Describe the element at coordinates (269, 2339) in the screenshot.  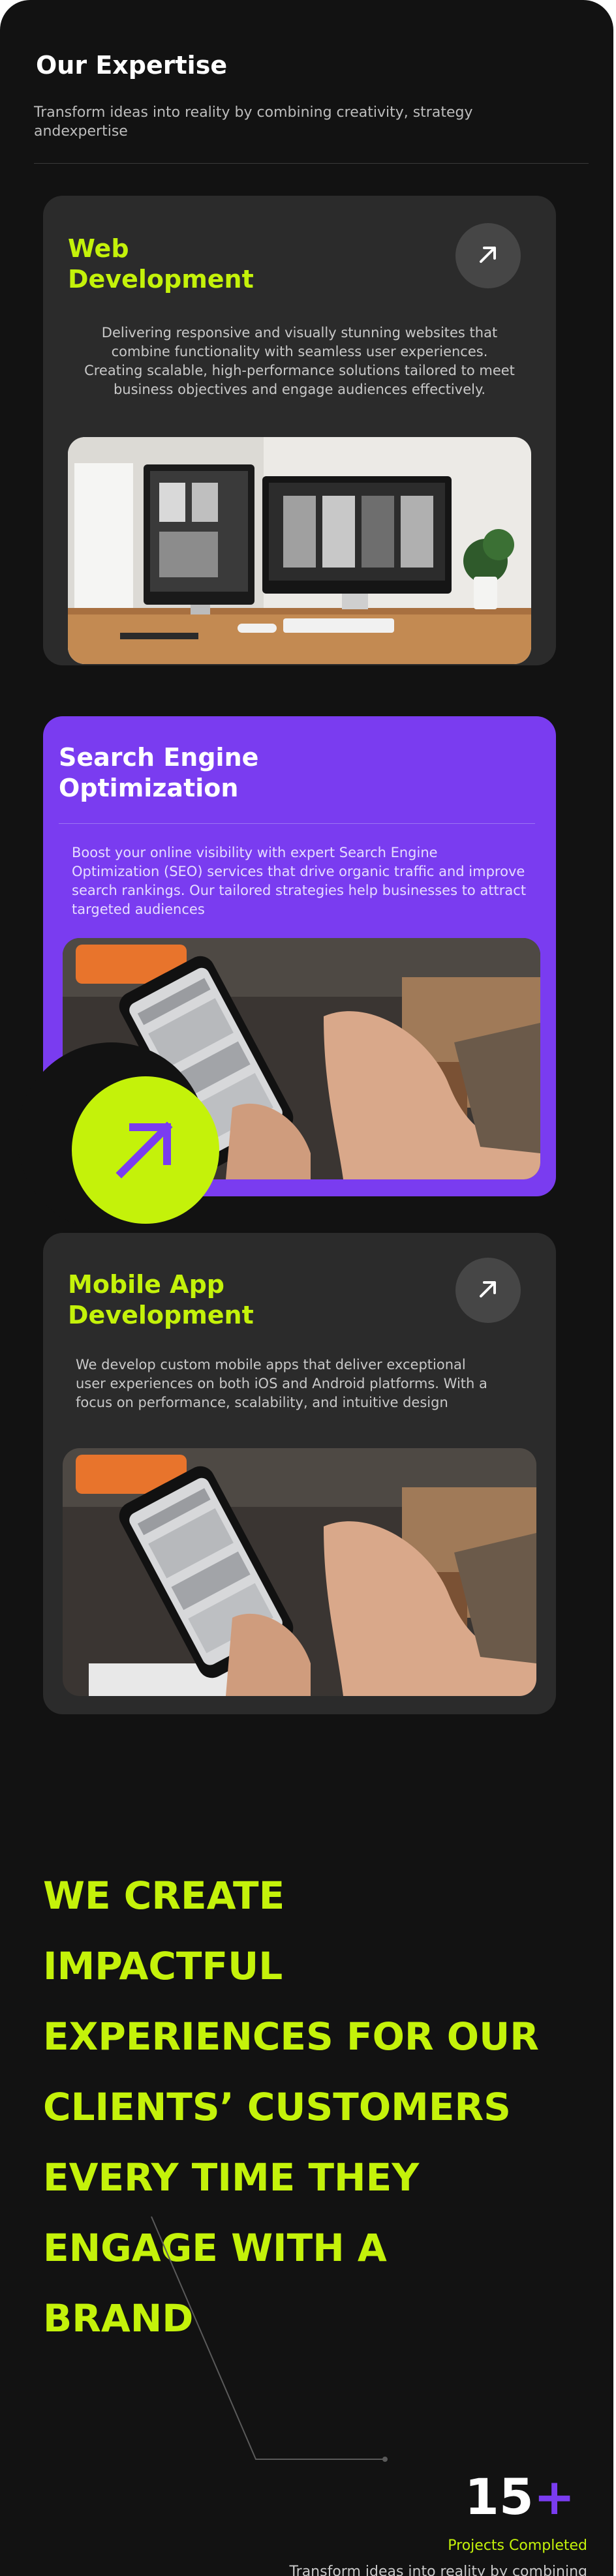
I see `connector-line` at that location.